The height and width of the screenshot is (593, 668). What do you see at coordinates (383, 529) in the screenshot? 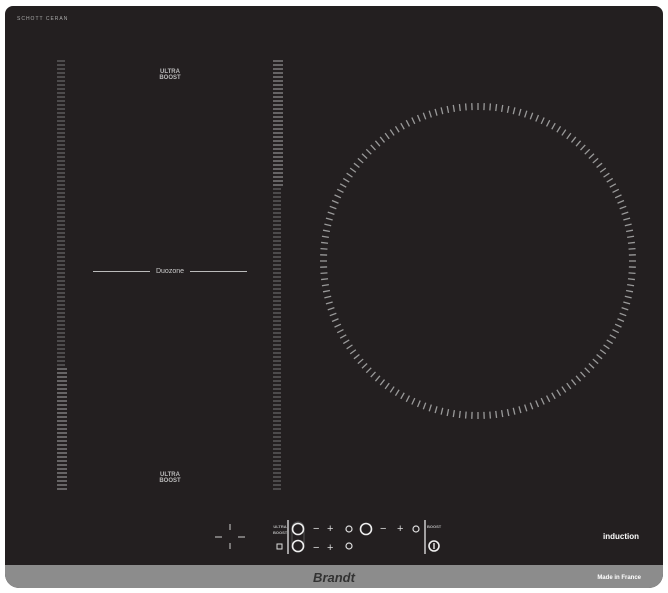
I see `minus-button-3: −` at bounding box center [383, 529].